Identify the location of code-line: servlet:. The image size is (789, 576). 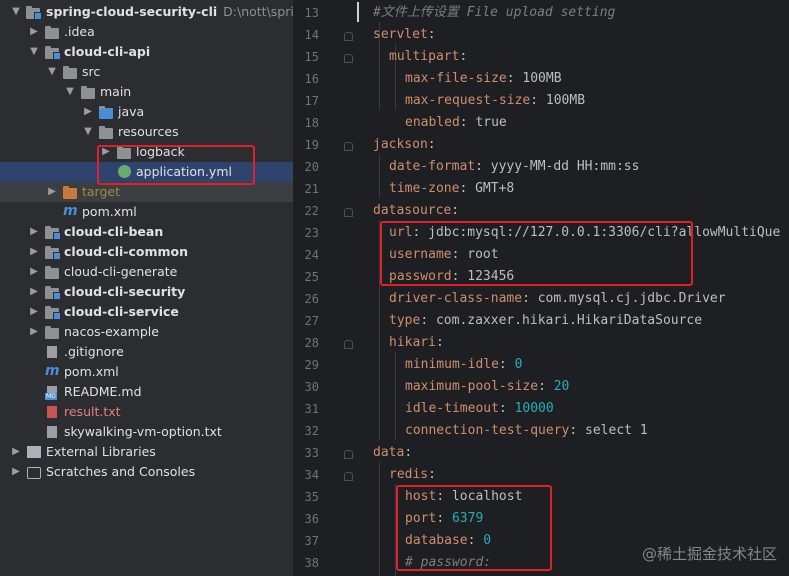
(404, 35).